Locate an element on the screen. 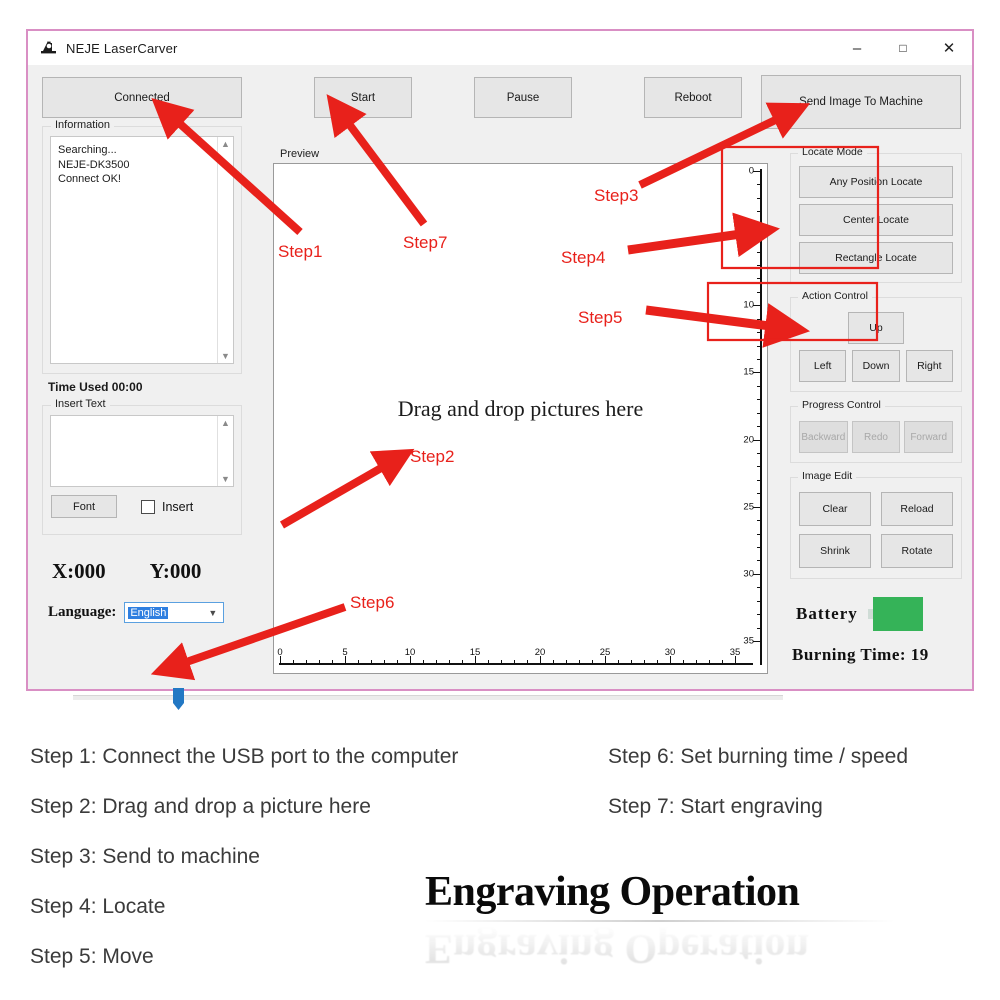 This screenshot has width=1000, height=1000. instruction-step-2: Step 2: Drag and drop a picture here is located at coordinates (200, 806).